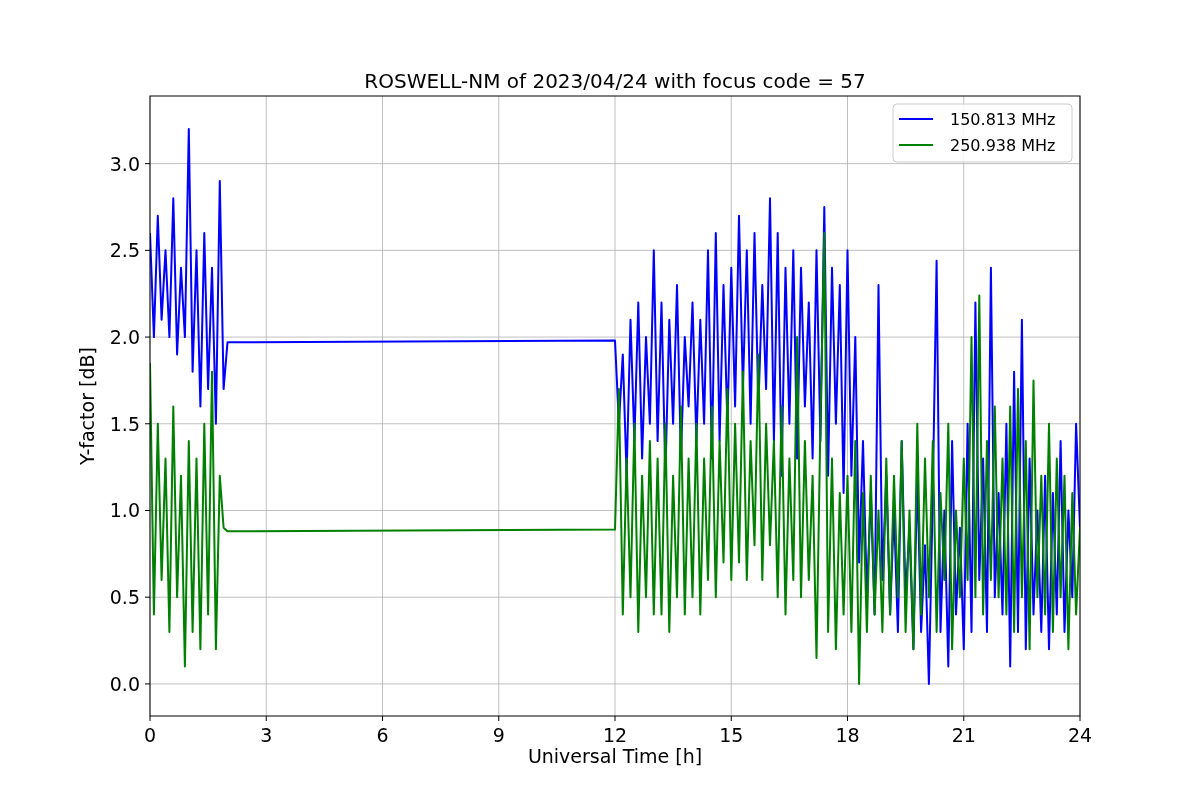 This screenshot has width=1200, height=800. What do you see at coordinates (124, 163) in the screenshot?
I see `tick-label: 3.0` at bounding box center [124, 163].